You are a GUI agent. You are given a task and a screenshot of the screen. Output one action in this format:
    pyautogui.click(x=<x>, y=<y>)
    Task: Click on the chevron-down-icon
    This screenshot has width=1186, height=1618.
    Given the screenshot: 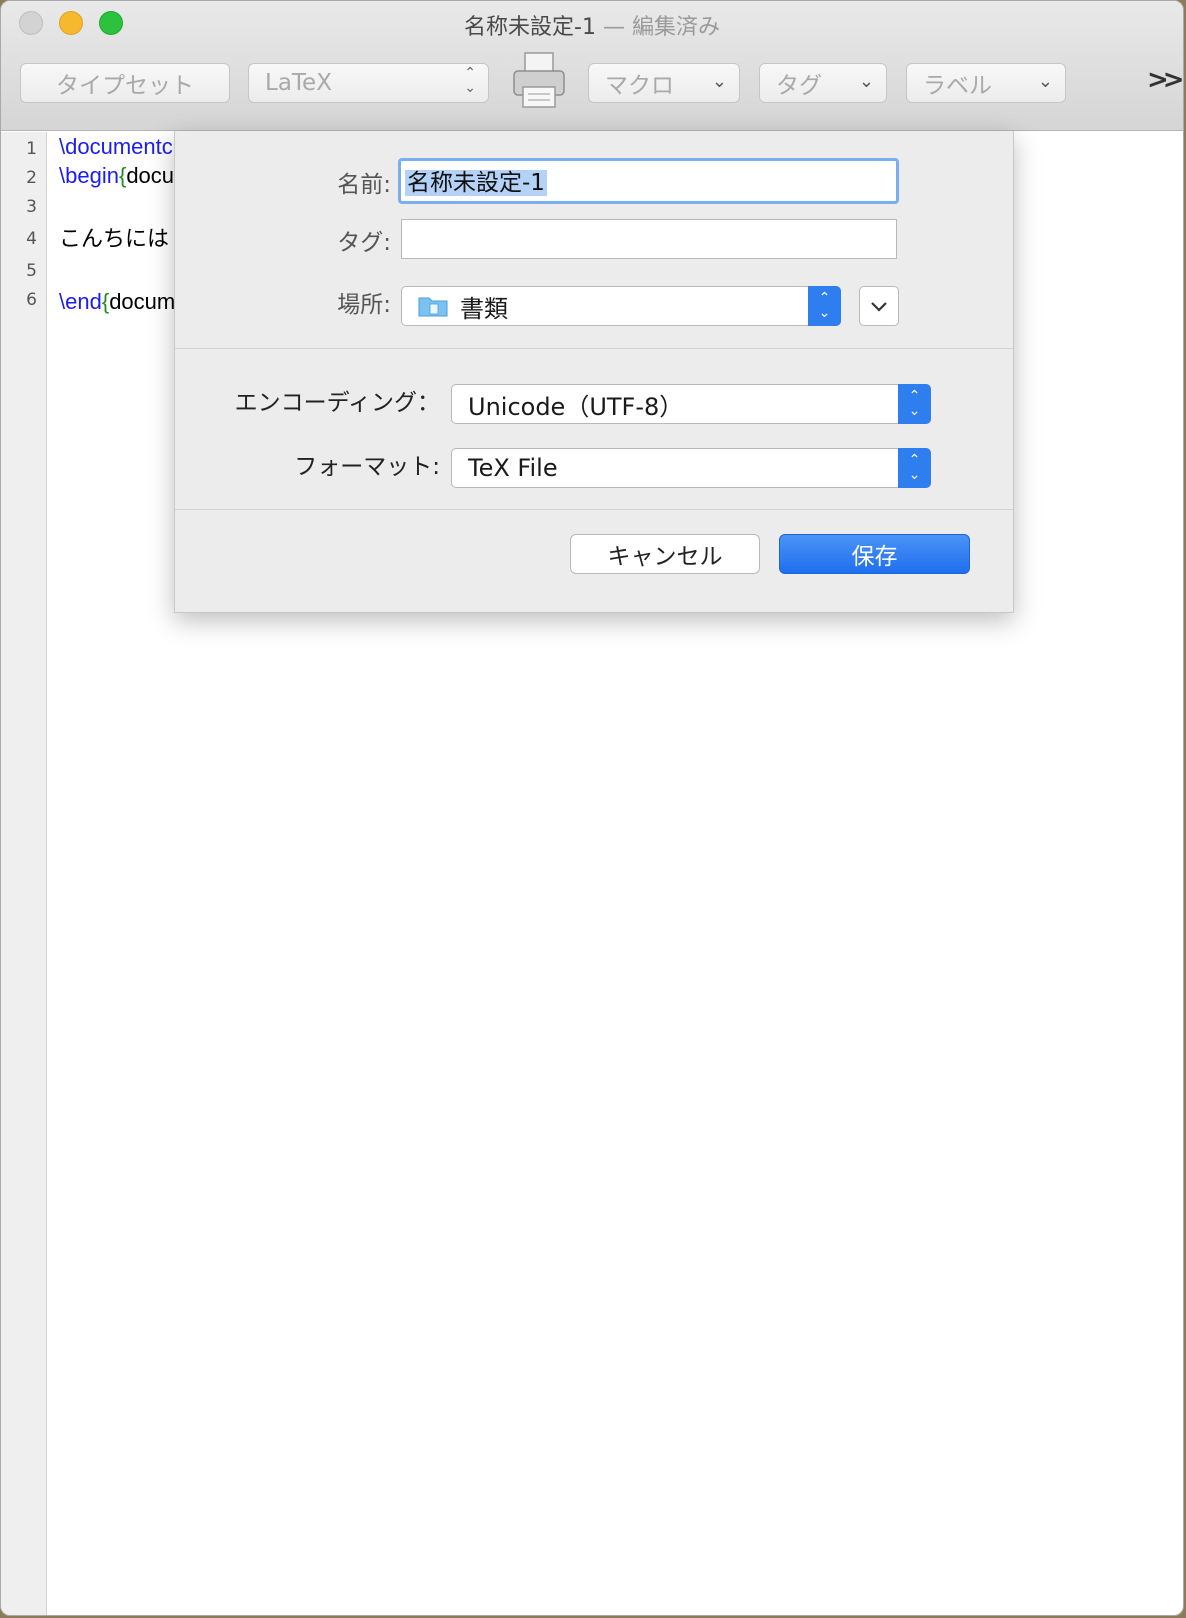 What is the action you would take?
    pyautogui.click(x=879, y=307)
    